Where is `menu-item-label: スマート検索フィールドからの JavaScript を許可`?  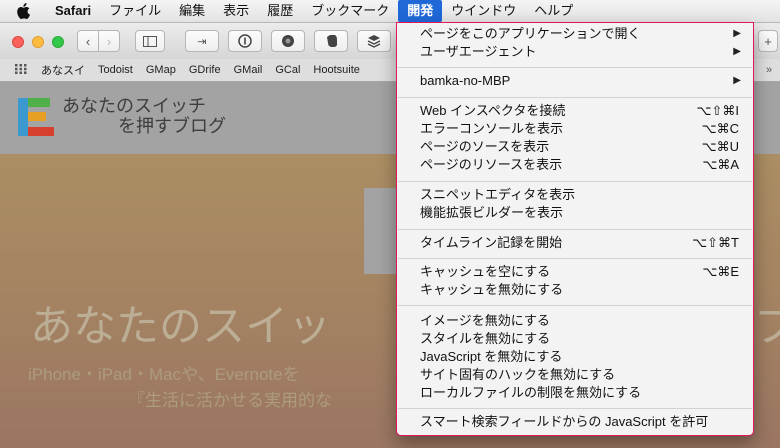
menu-item-label: スマート検索フィールドからの JavaScript を許可 is located at coordinates (564, 421).